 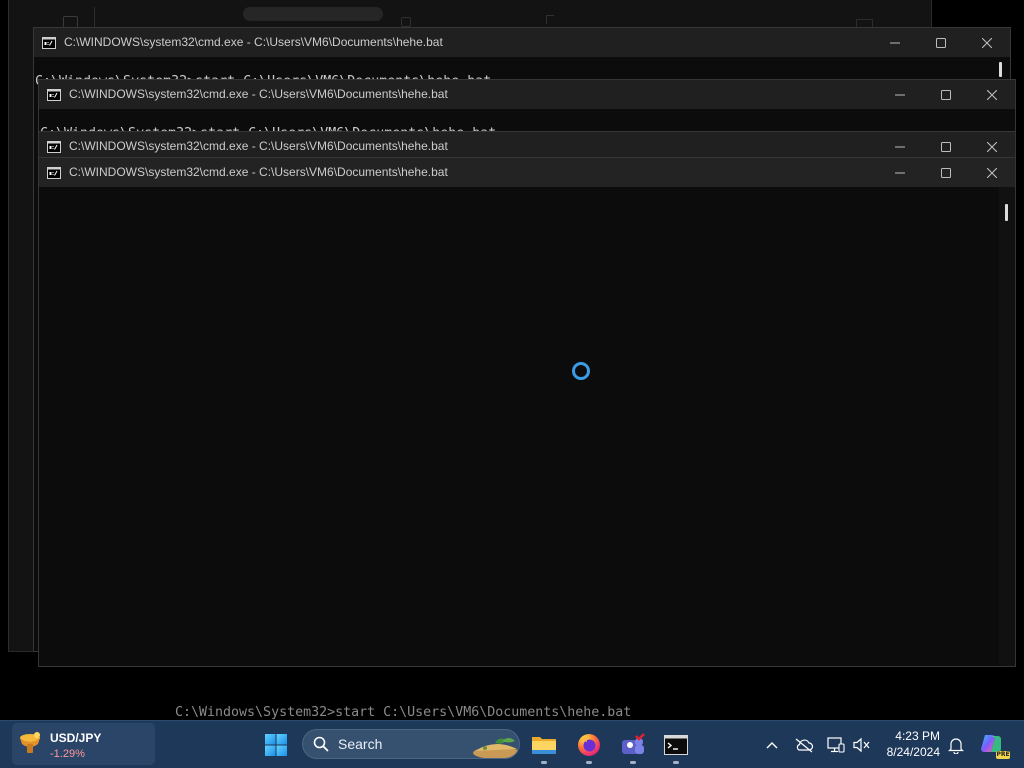 What do you see at coordinates (94, 17) in the screenshot?
I see `background-window-divider` at bounding box center [94, 17].